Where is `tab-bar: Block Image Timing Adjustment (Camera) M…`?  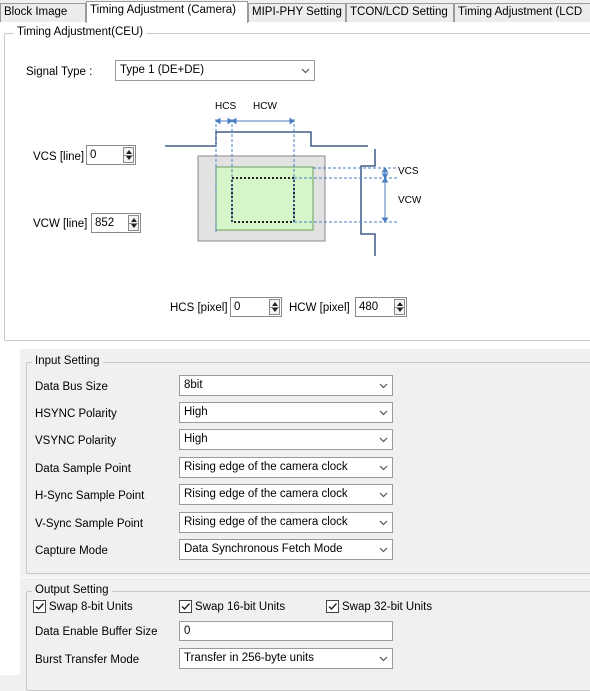 tab-bar: Block Image Timing Adjustment (Camera) M… is located at coordinates (295, 11).